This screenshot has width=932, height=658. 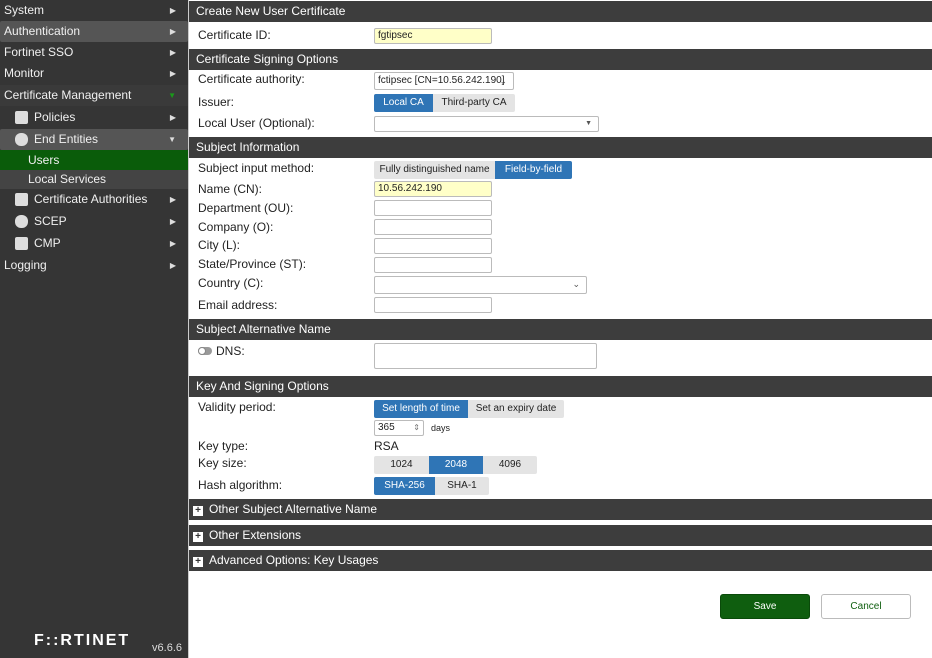 I want to click on input-method-label: Subject input method:, so click(x=256, y=168).